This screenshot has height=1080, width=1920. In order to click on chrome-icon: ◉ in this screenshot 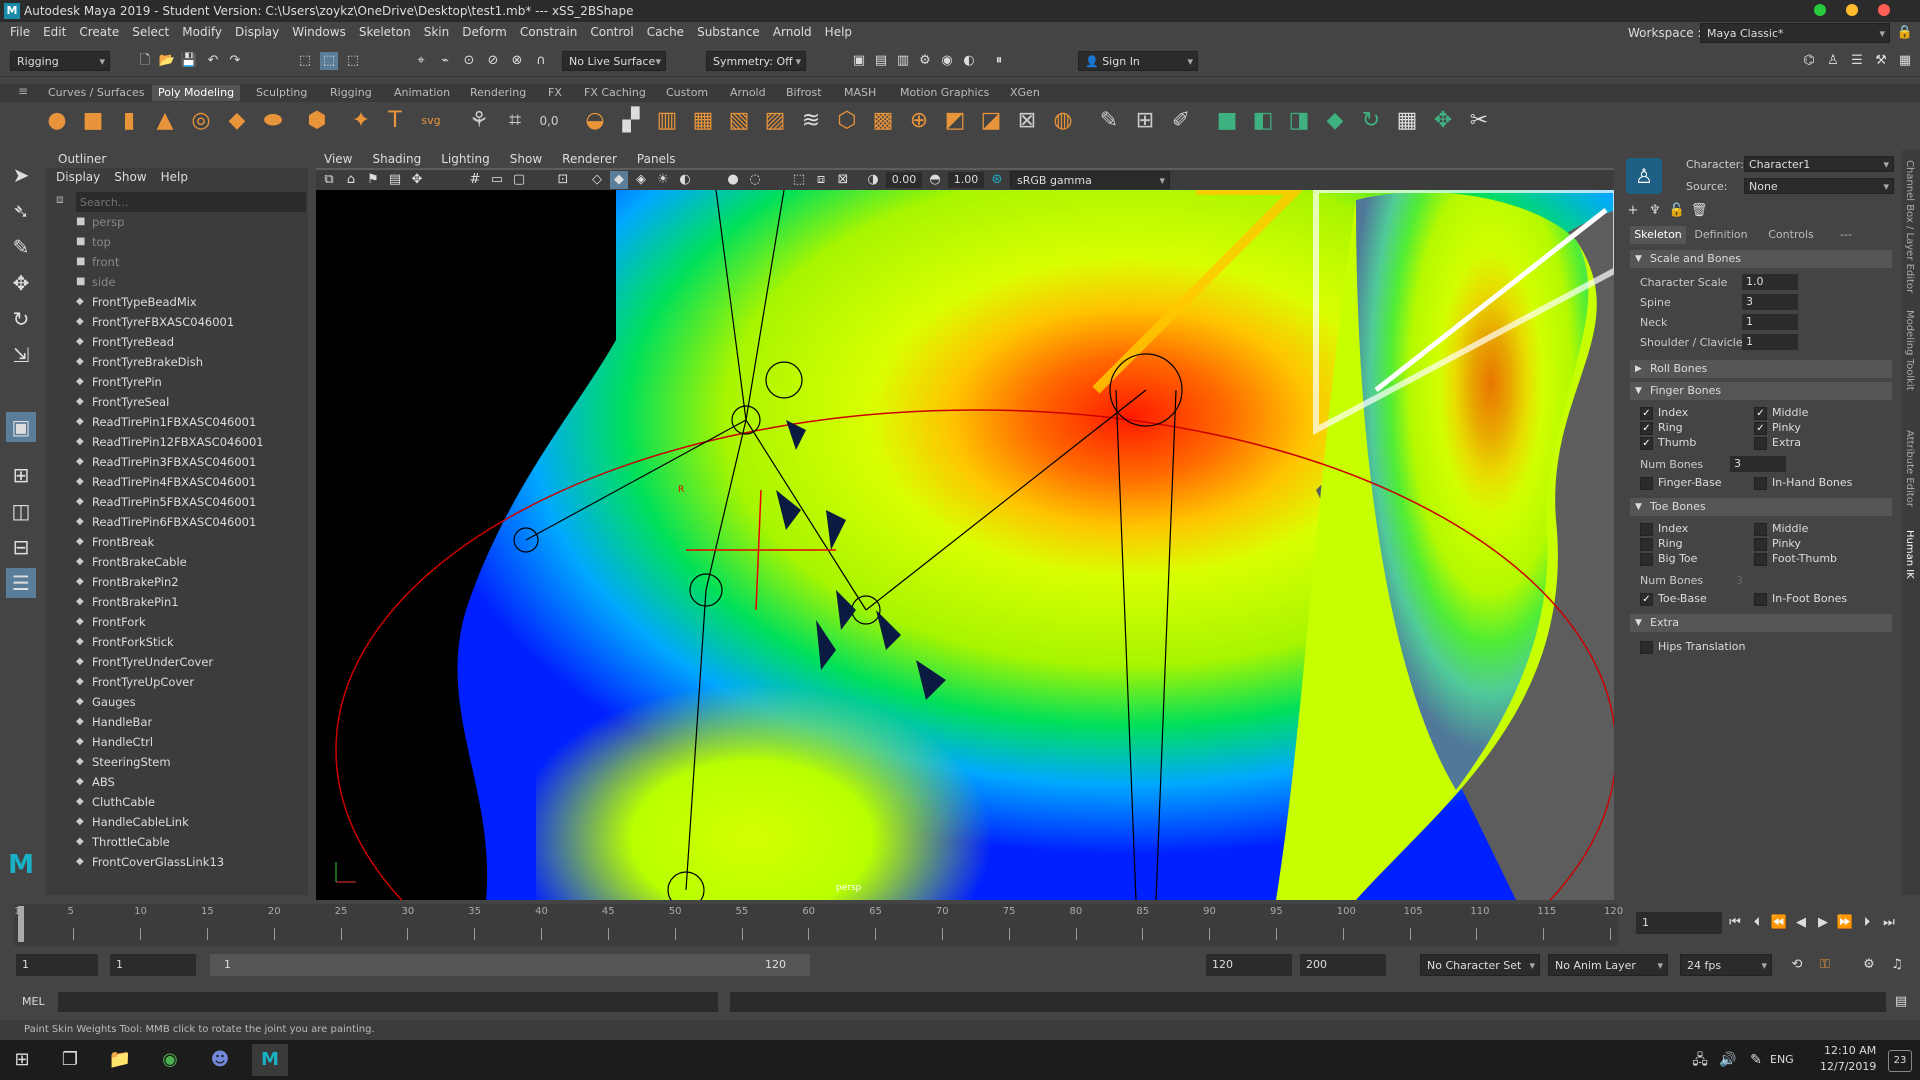, I will do `click(170, 1060)`.